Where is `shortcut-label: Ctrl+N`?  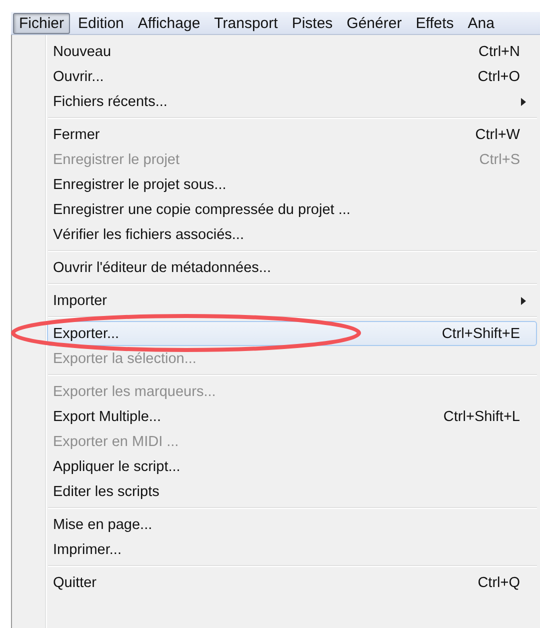
shortcut-label: Ctrl+N is located at coordinates (499, 52).